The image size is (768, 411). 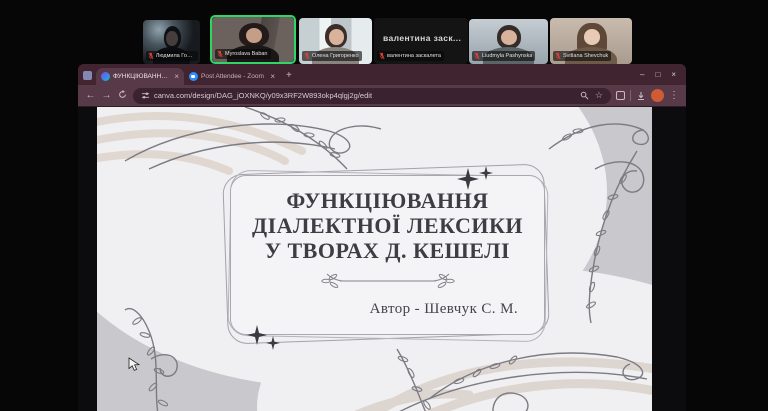 I want to click on diamond-ornament-top, so click(x=475, y=178).